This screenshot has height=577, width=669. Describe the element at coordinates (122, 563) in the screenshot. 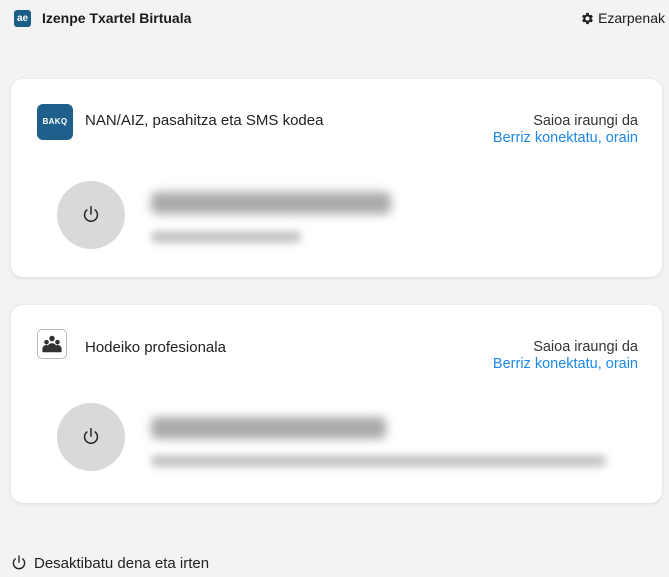

I see `deactivate-all-label: Desaktibatu dena eta irten` at that location.